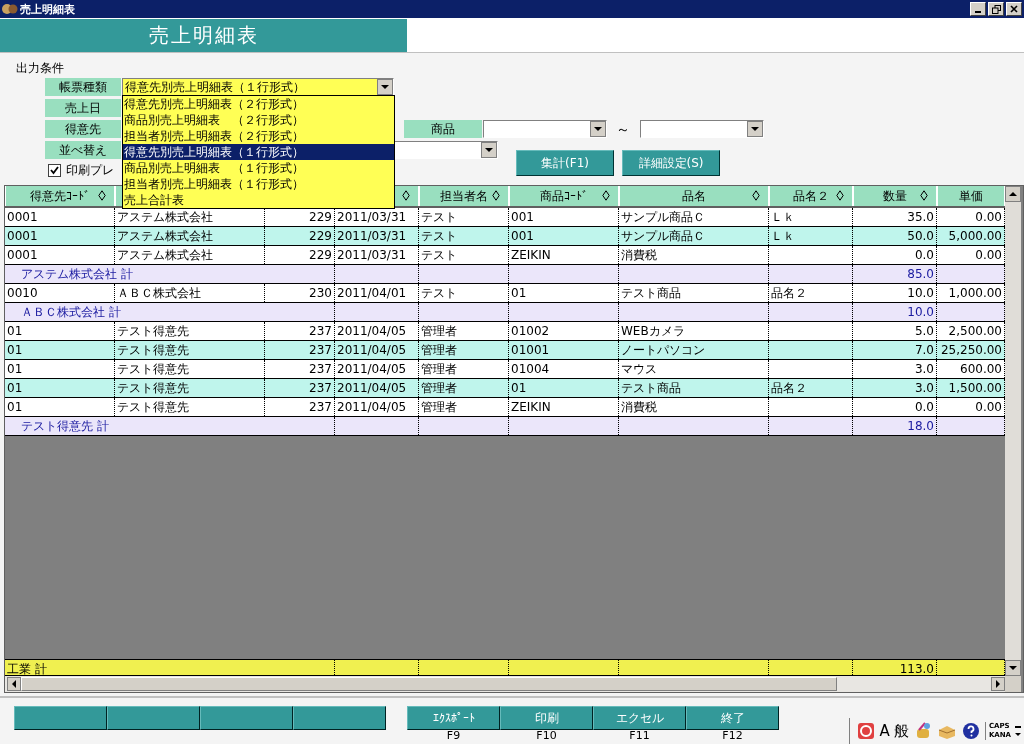 The image size is (1024, 744). Describe the element at coordinates (439, 407) in the screenshot. I see `table-cell-text: 管理者` at that location.